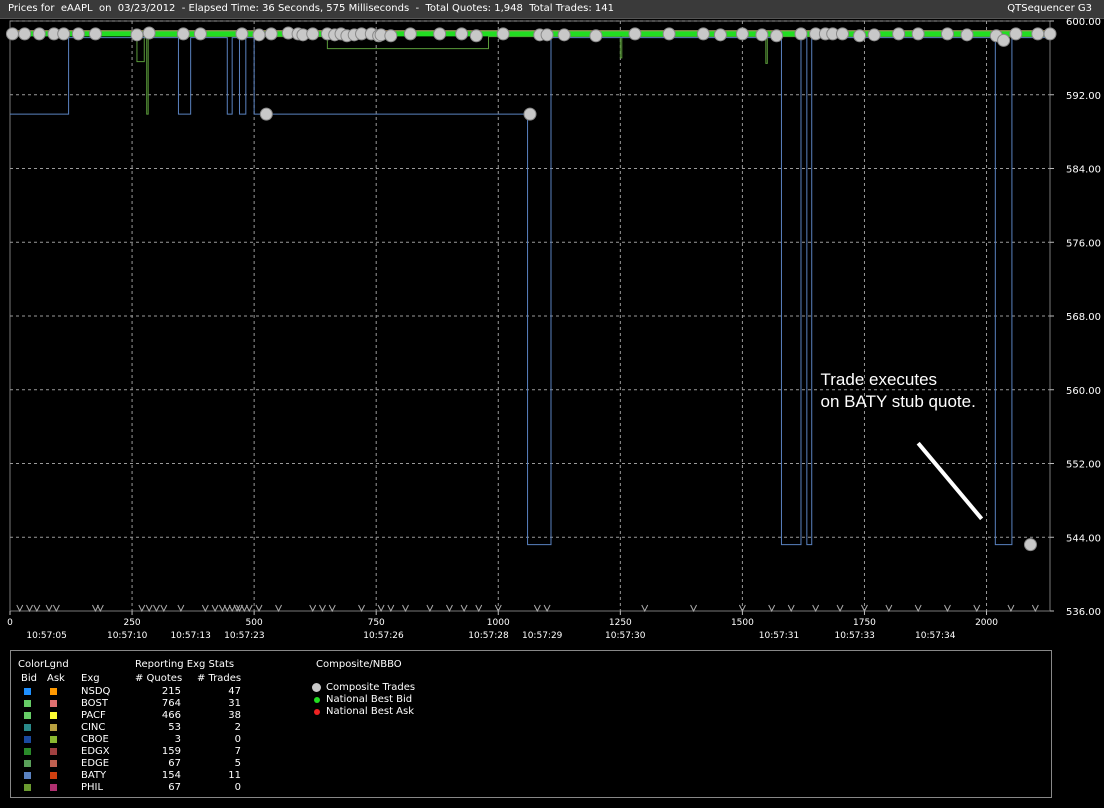  I want to click on legend-exchange: BOST, so click(95, 703).